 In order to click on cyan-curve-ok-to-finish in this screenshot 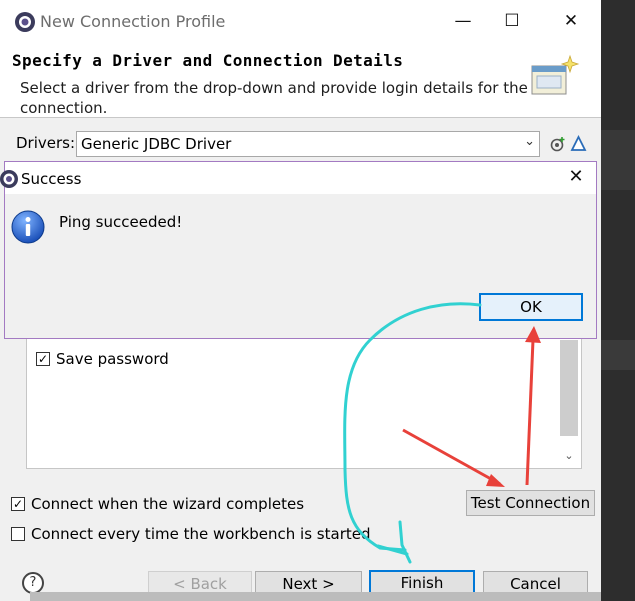, I will do `click(412, 433)`.